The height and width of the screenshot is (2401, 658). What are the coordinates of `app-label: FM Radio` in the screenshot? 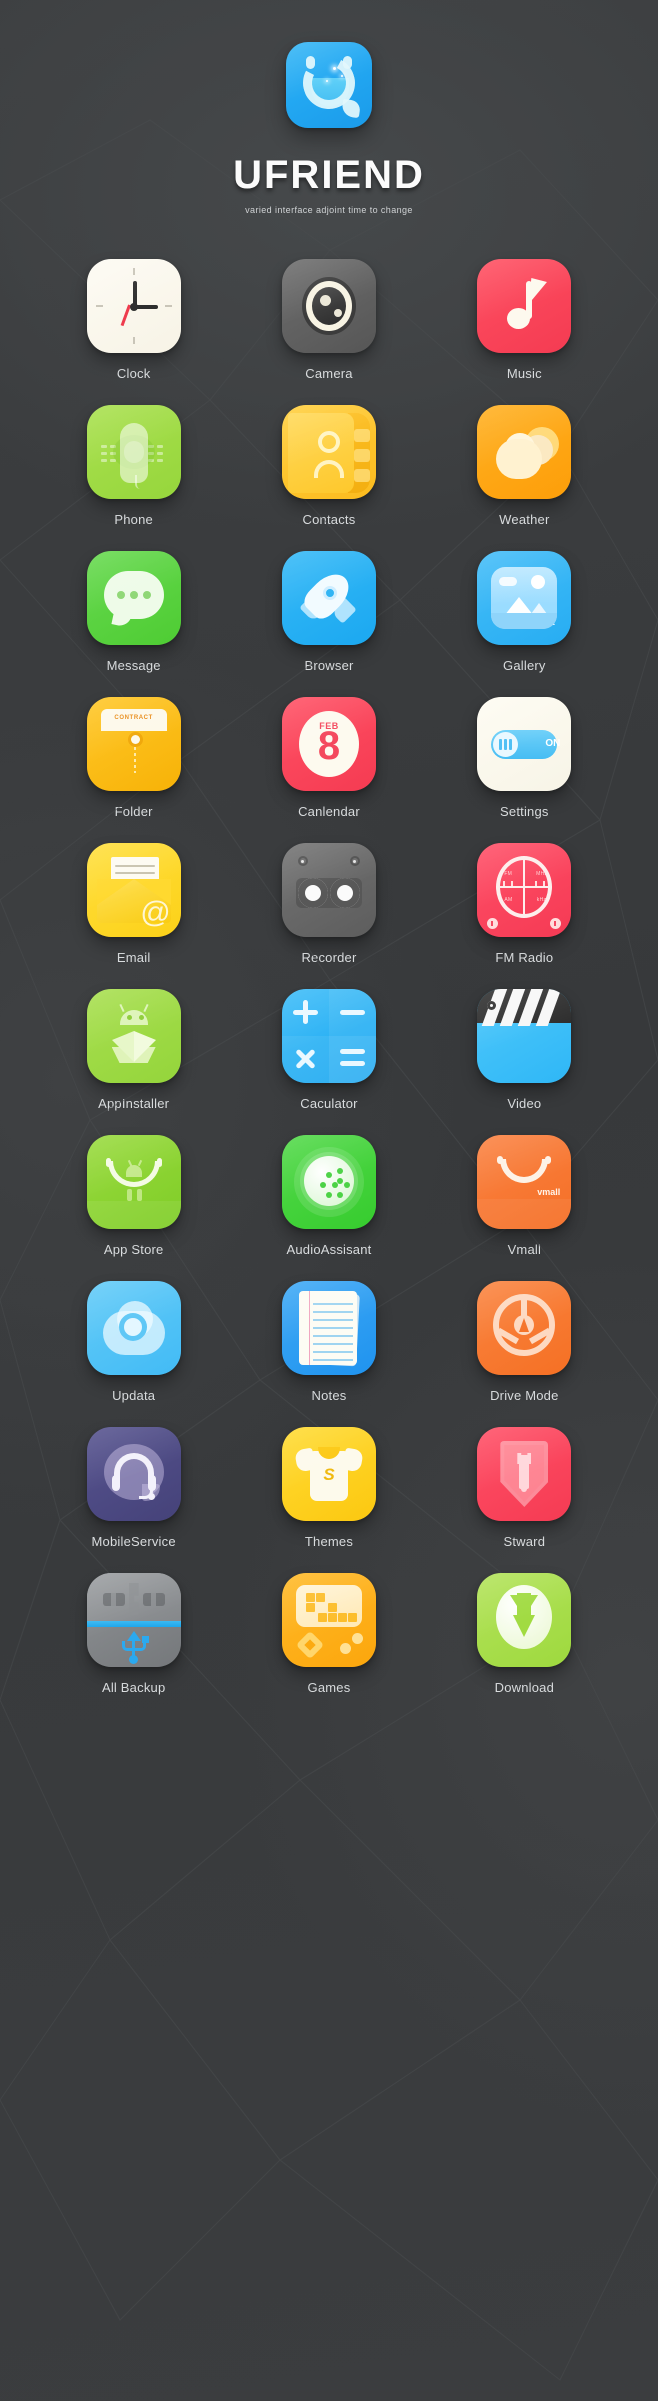 It's located at (524, 957).